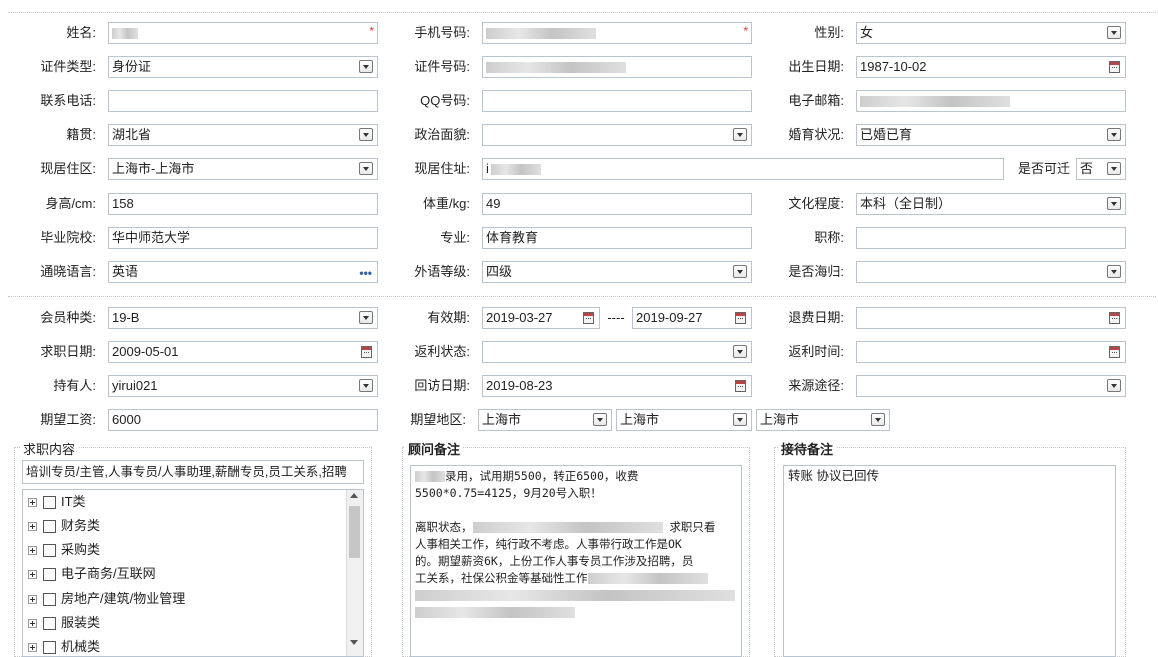 This screenshot has height=657, width=1158. I want to click on source-select, so click(991, 386).